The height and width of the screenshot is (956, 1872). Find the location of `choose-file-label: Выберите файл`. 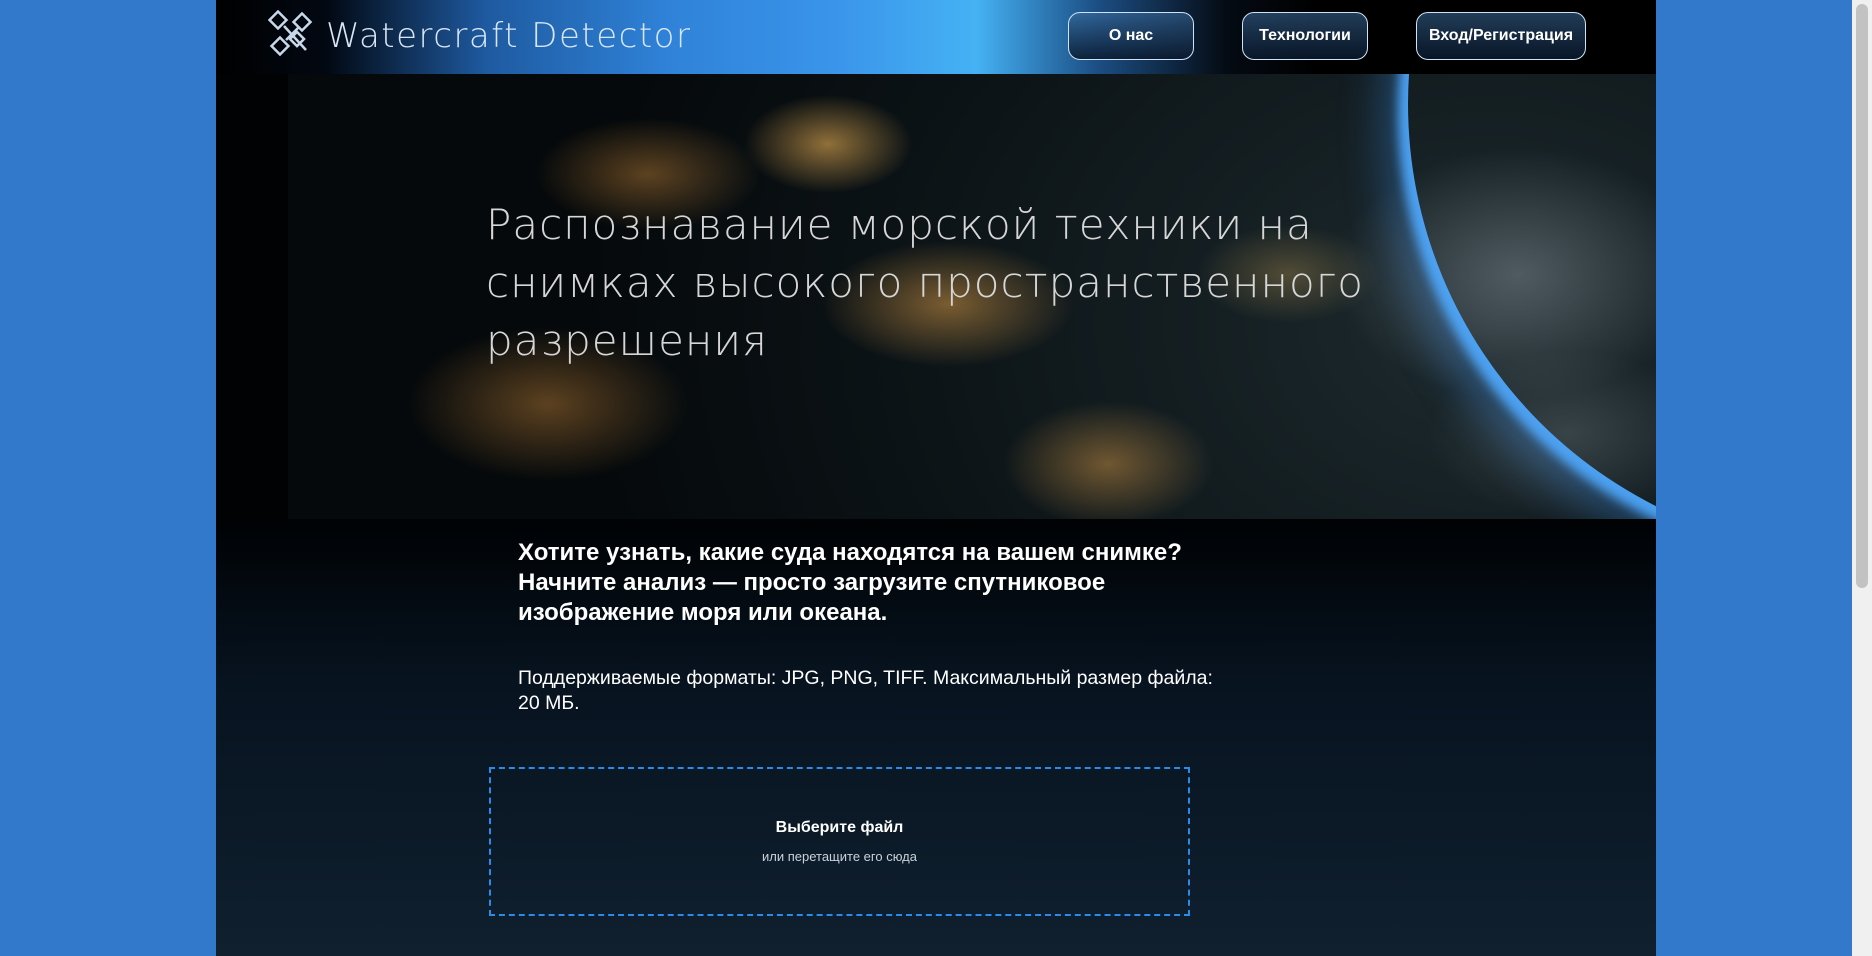

choose-file-label: Выберите файл is located at coordinates (839, 828).